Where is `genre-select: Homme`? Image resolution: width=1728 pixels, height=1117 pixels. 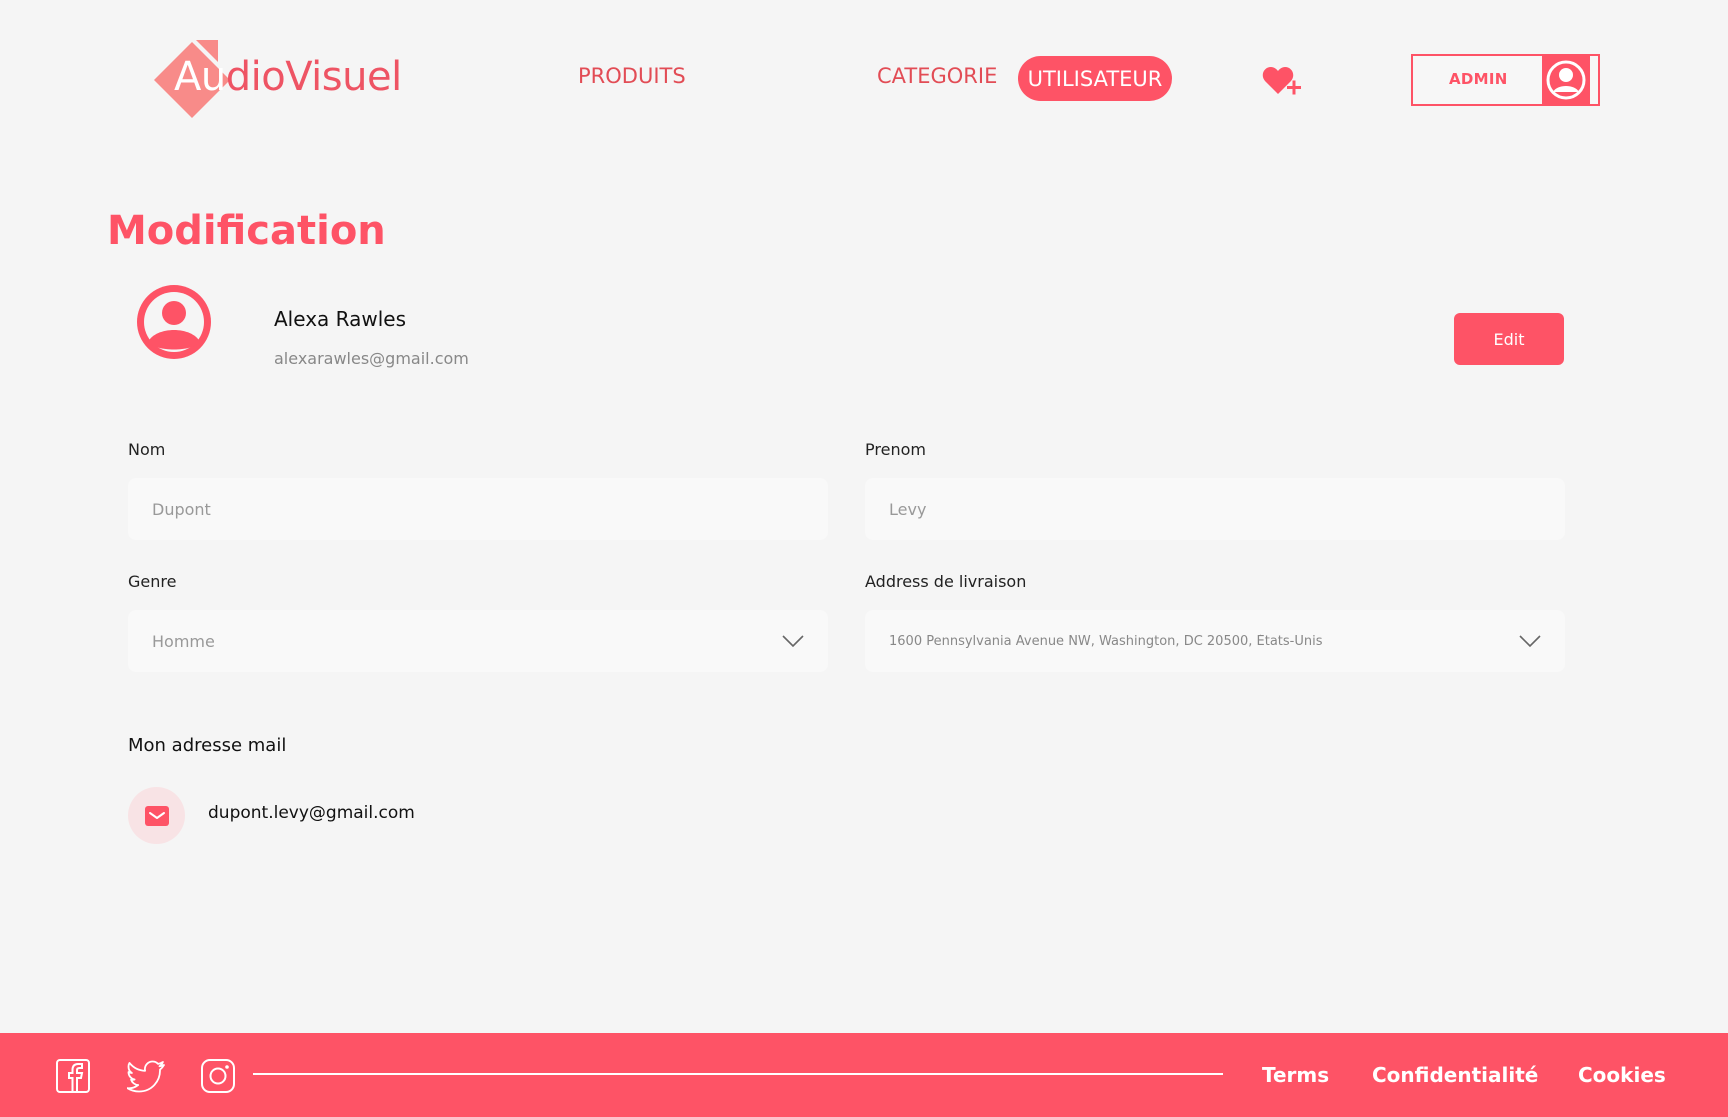
genre-select: Homme is located at coordinates (478, 641).